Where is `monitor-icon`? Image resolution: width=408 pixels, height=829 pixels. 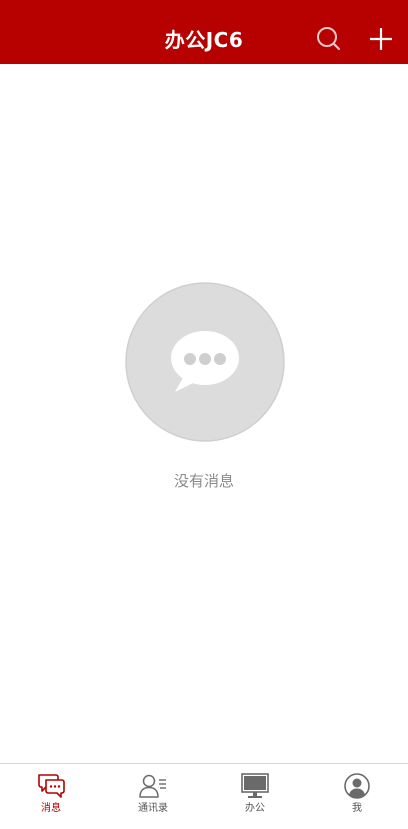
monitor-icon is located at coordinates (255, 785).